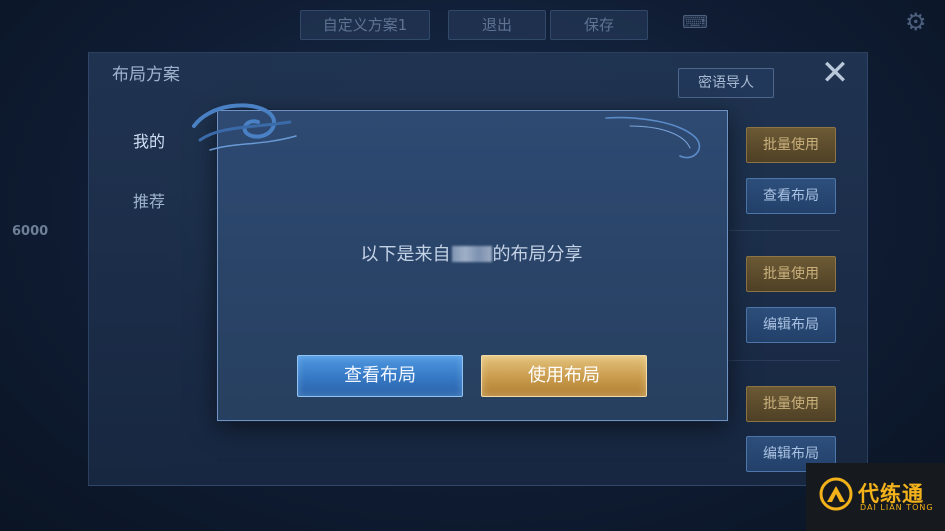 Image resolution: width=945 pixels, height=531 pixels. What do you see at coordinates (916, 22) in the screenshot?
I see `gear-icon: ⚙` at bounding box center [916, 22].